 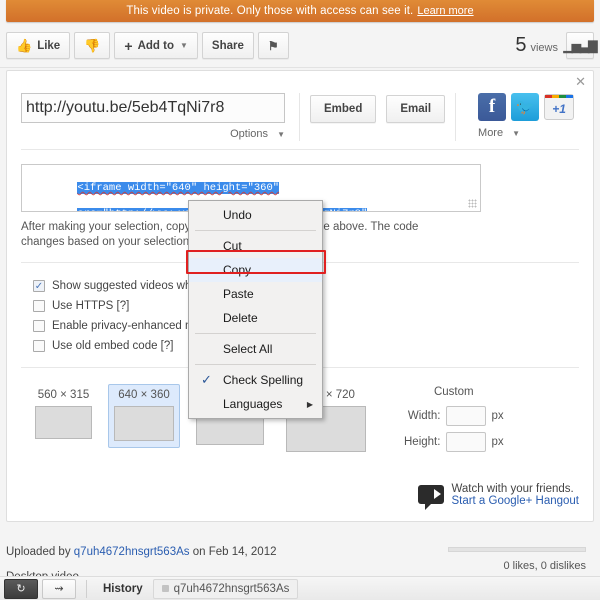 What do you see at coordinates (466, 416) in the screenshot?
I see `custom-width-input` at bounding box center [466, 416].